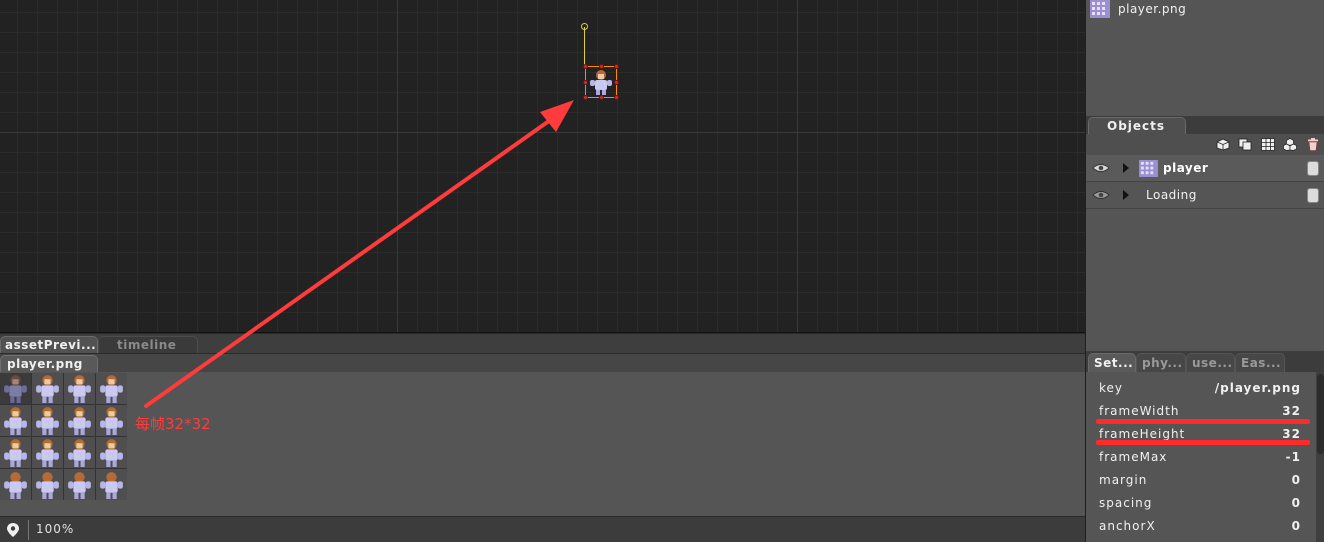 This screenshot has height=542, width=1324. I want to click on tab-timeline: timeline, so click(148, 344).